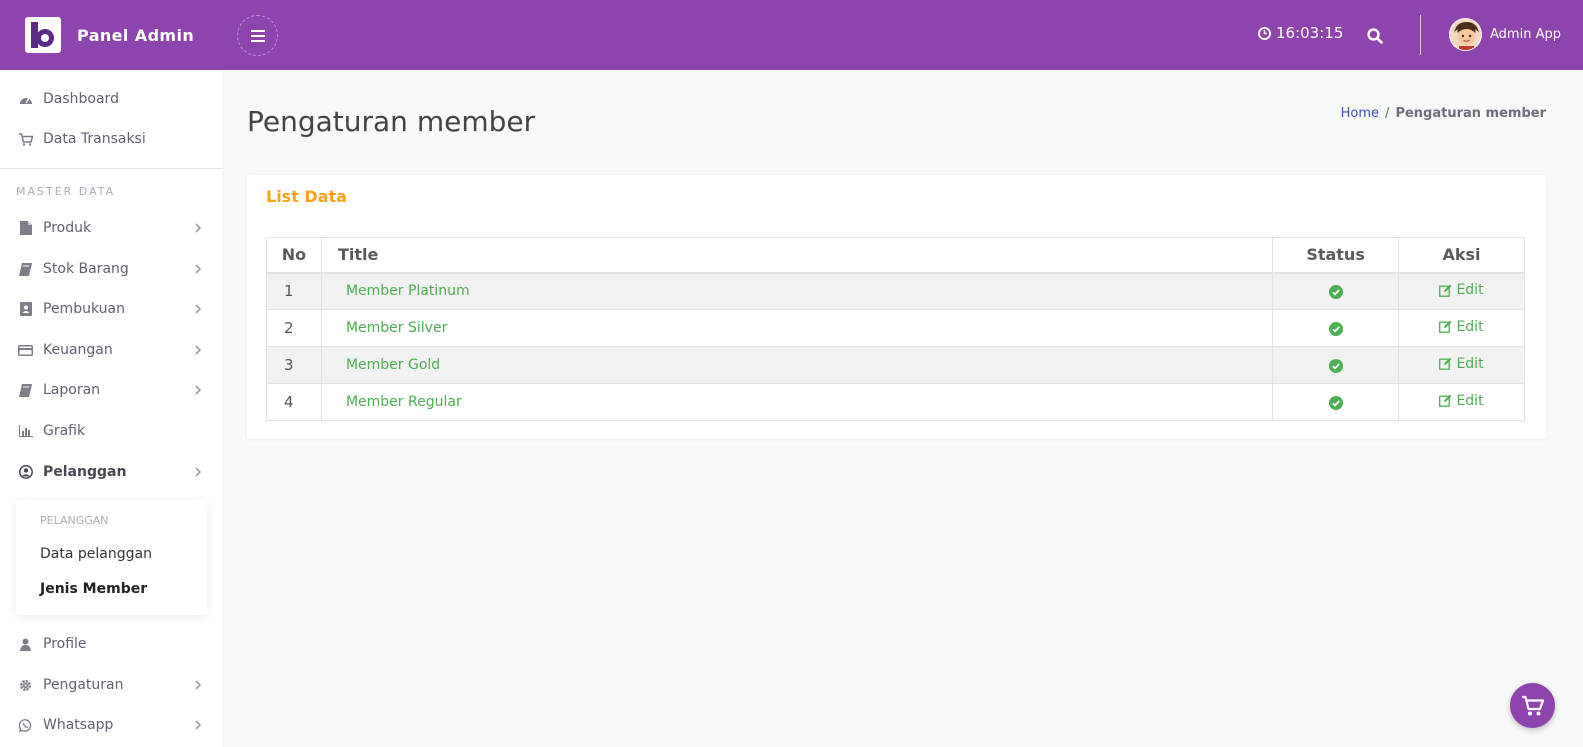  I want to click on menu-toggle-button, so click(257, 35).